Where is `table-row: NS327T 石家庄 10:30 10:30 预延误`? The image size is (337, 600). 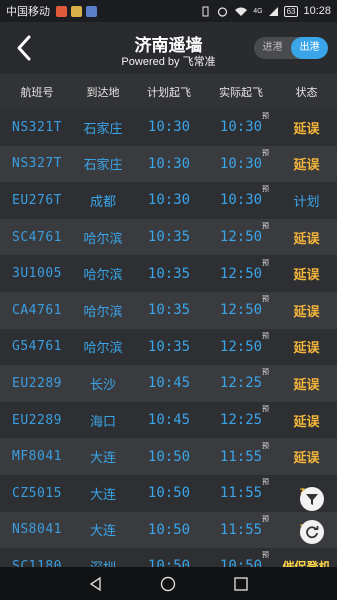 table-row: NS327T 石家庄 10:30 10:30 预延误 is located at coordinates (168, 164).